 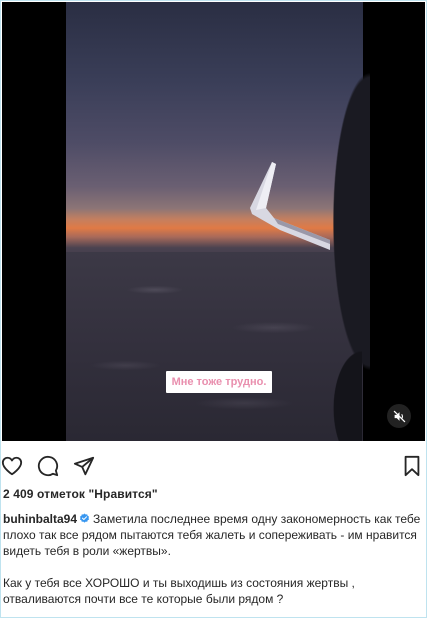 I want to click on paper-plane-icon, so click(x=84, y=466).